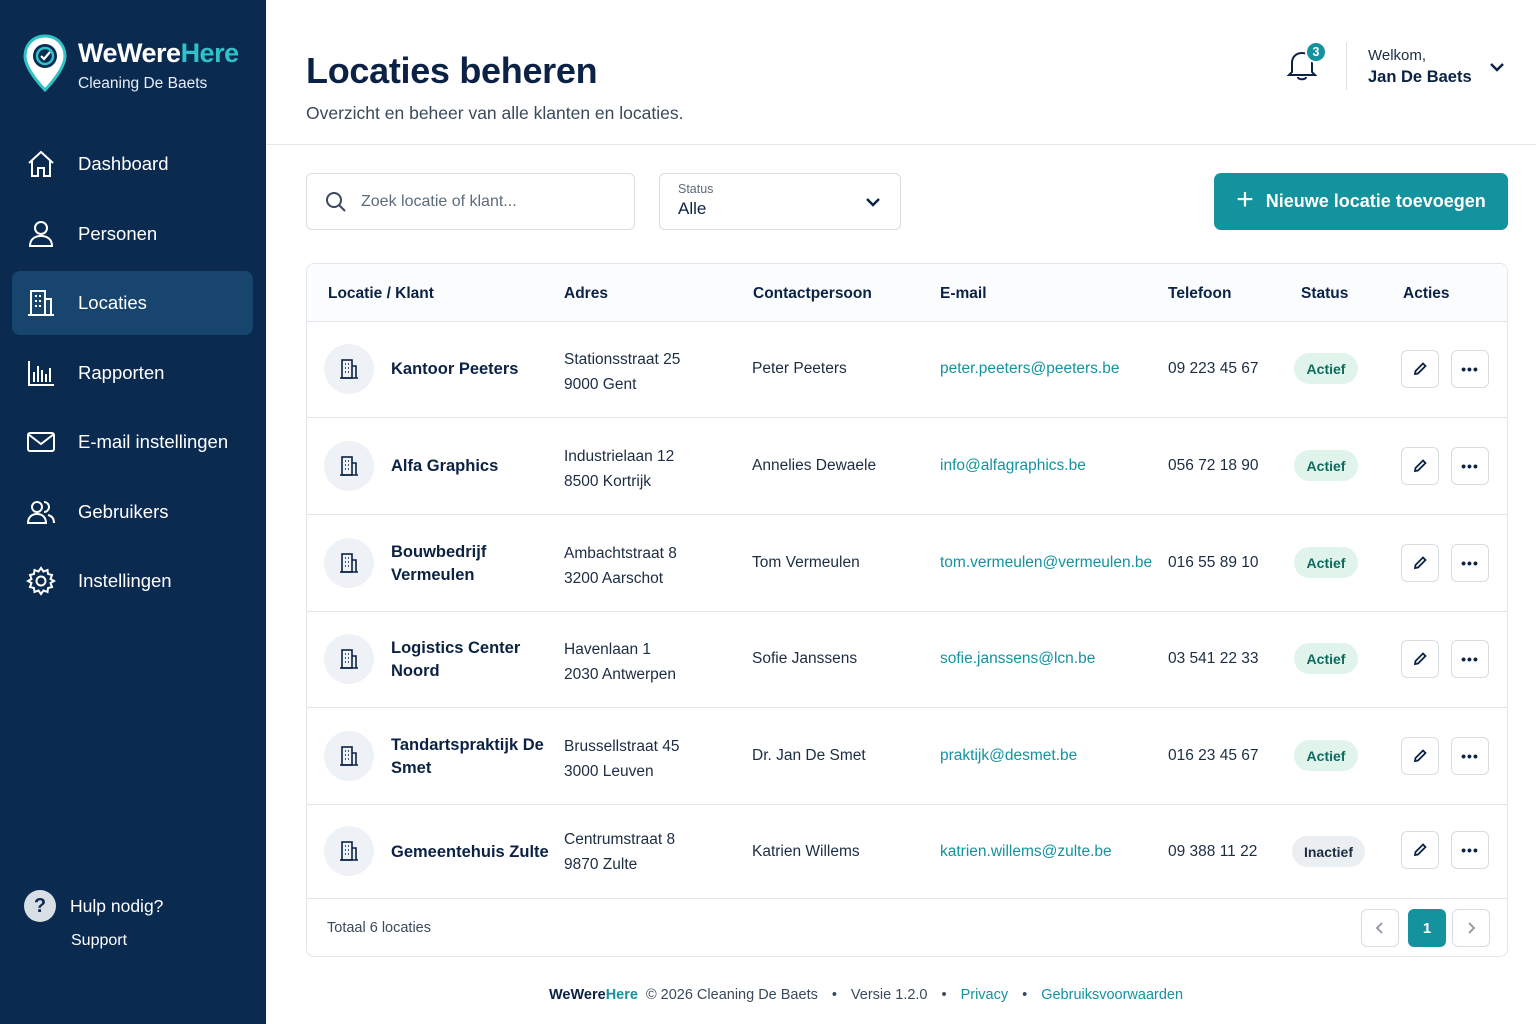 The width and height of the screenshot is (1536, 1024). I want to click on brand-name-part1: WeWere, so click(129, 53).